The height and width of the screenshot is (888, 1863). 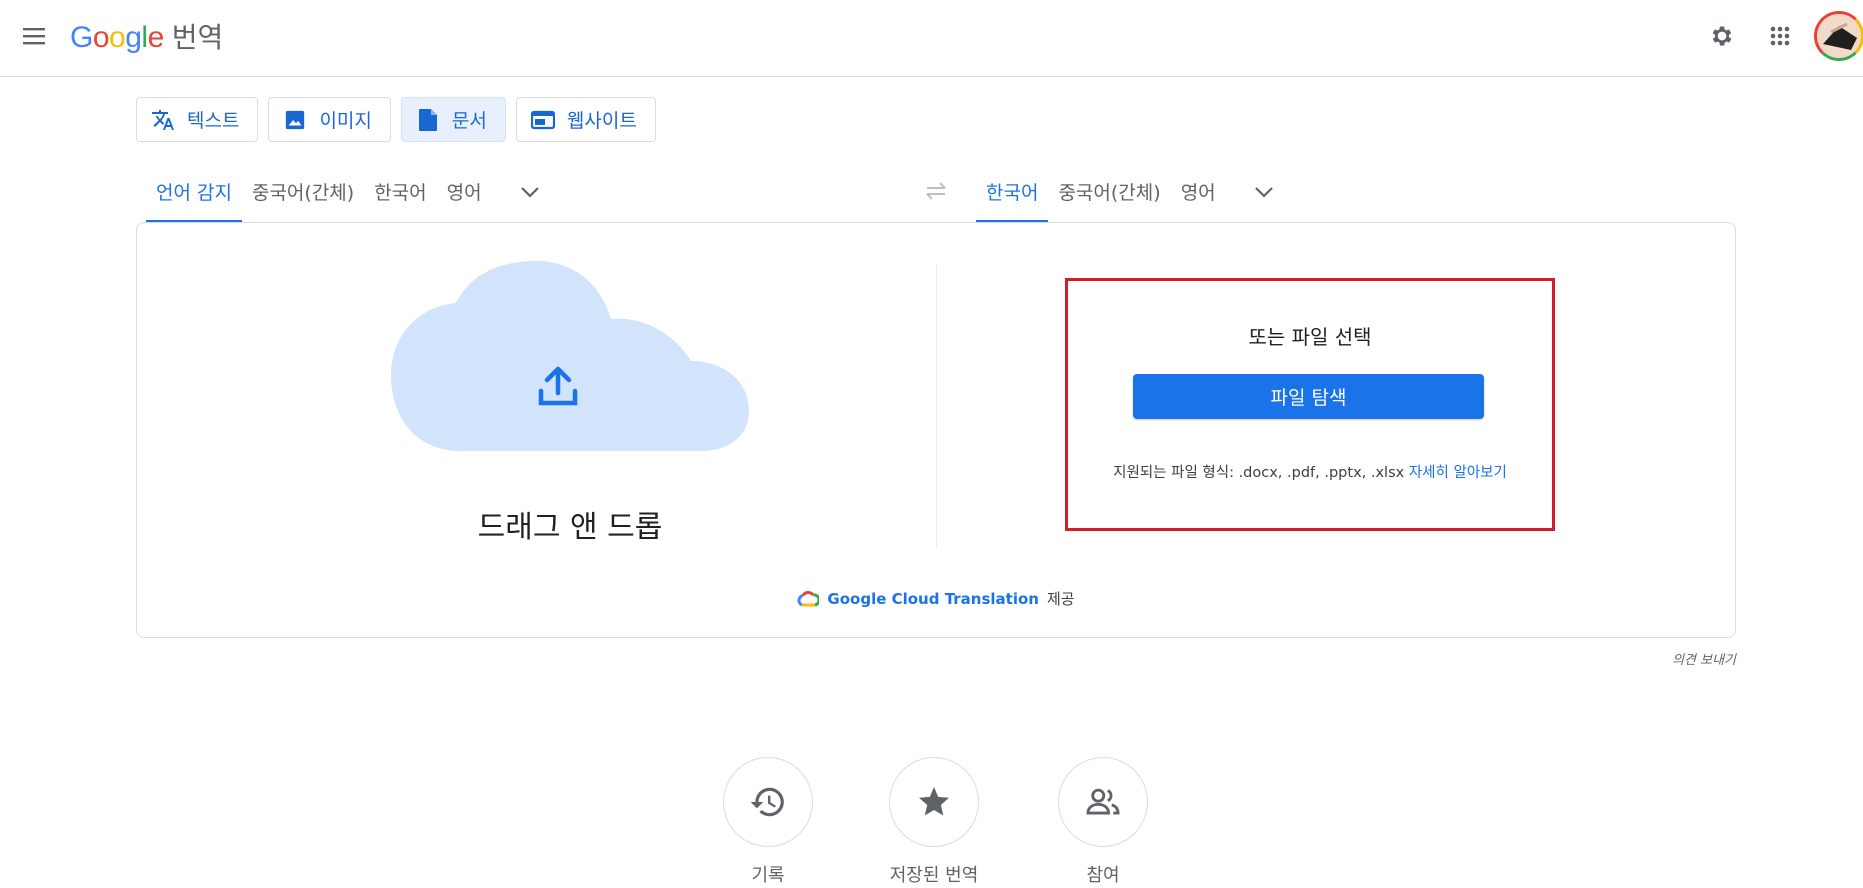 I want to click on swap-languages-button, so click(x=936, y=191).